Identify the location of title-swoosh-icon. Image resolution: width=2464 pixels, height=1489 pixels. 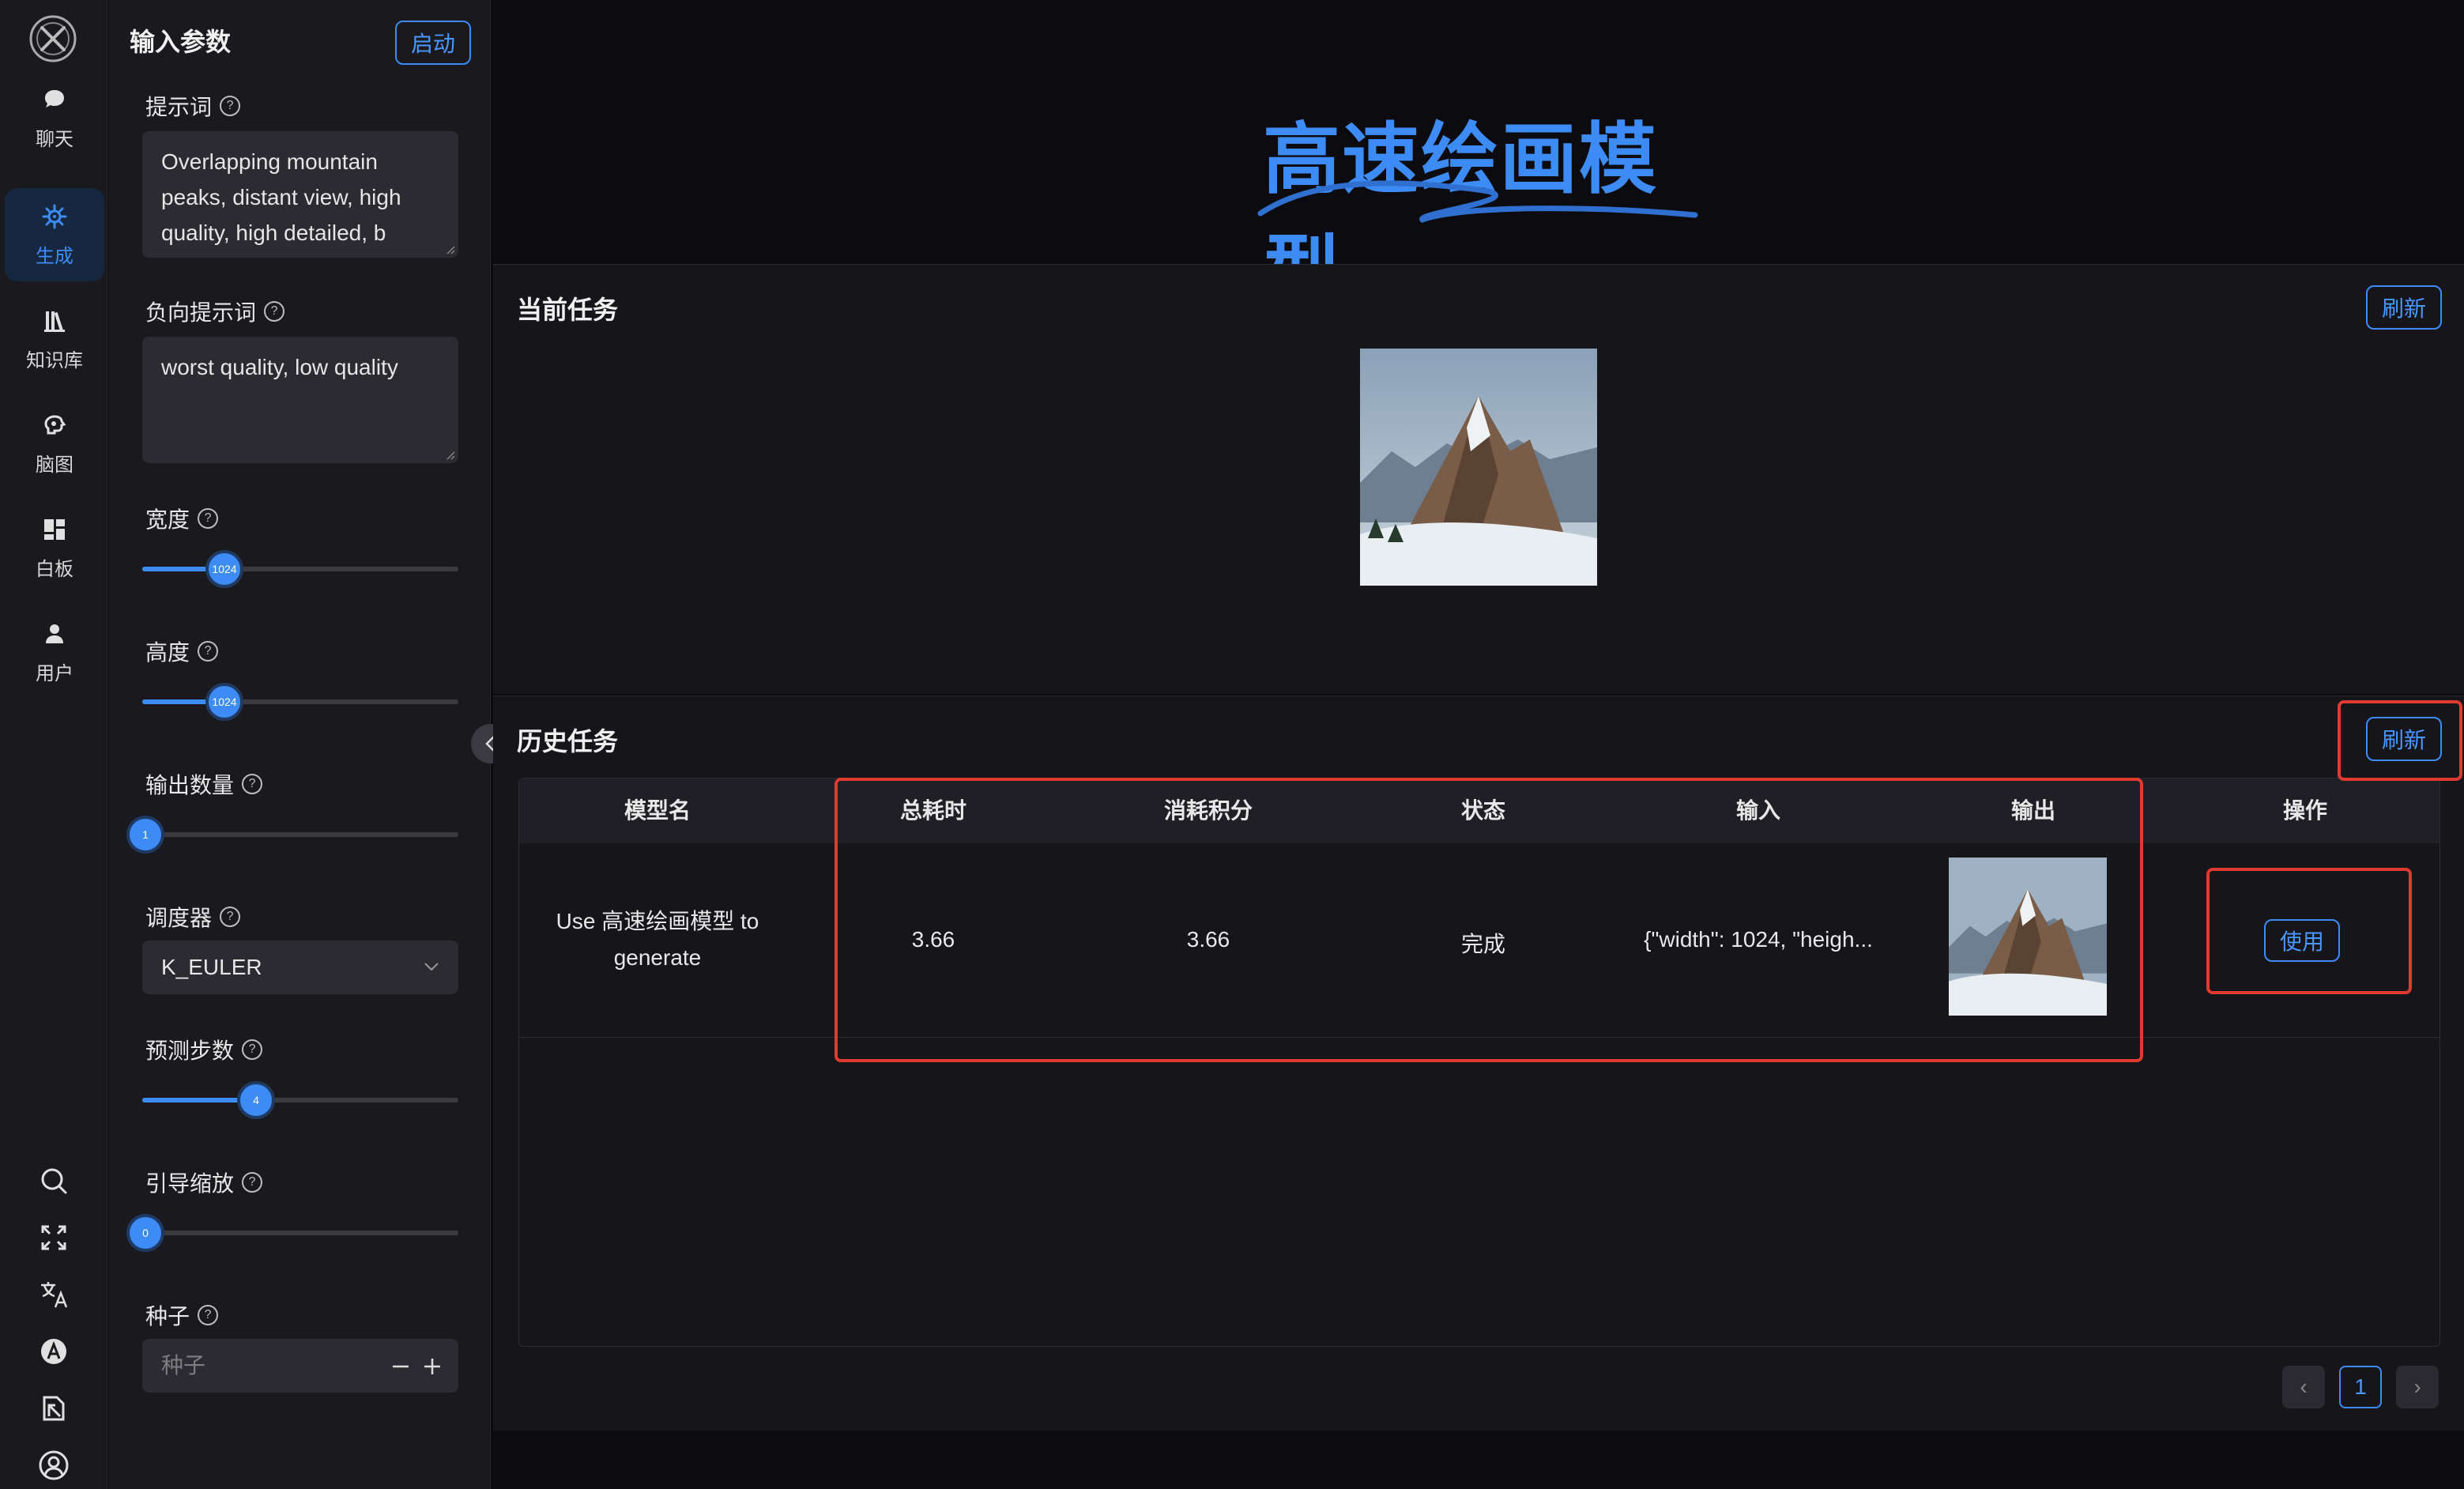
(1477, 201).